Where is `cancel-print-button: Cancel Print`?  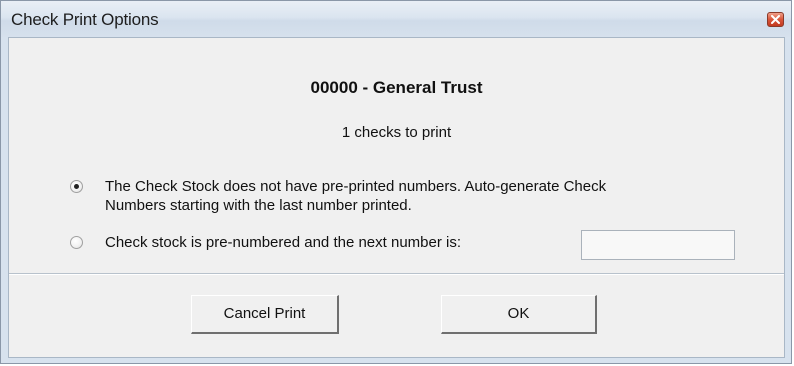 cancel-print-button: Cancel Print is located at coordinates (265, 314).